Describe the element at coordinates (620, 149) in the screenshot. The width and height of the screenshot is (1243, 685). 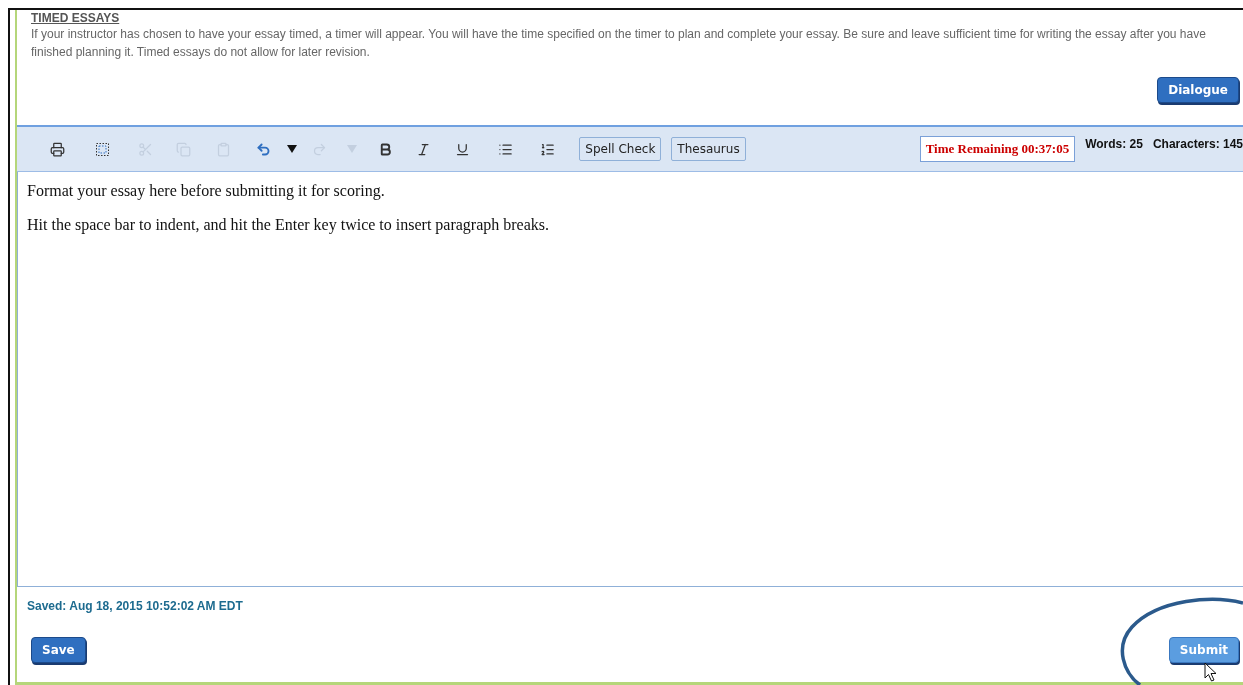
I see `toolbar-button: Spell Check` at that location.